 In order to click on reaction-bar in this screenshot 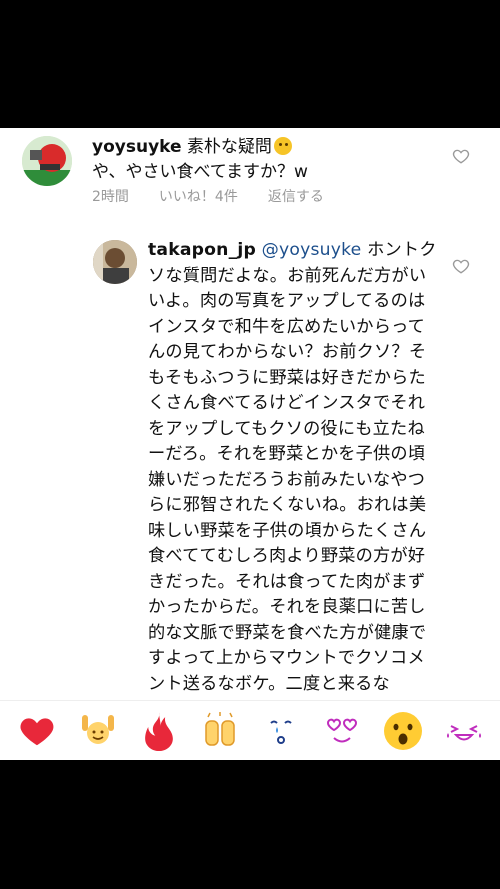, I will do `click(250, 730)`.